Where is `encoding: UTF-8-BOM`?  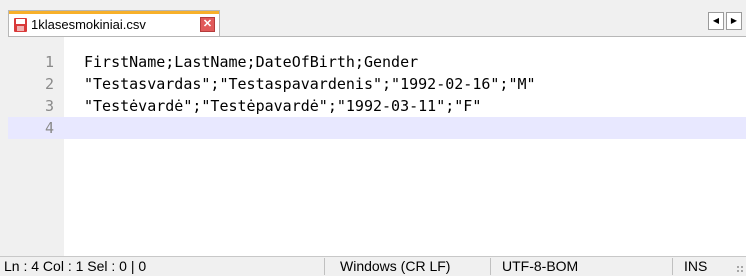
encoding: UTF-8-BOM is located at coordinates (540, 266).